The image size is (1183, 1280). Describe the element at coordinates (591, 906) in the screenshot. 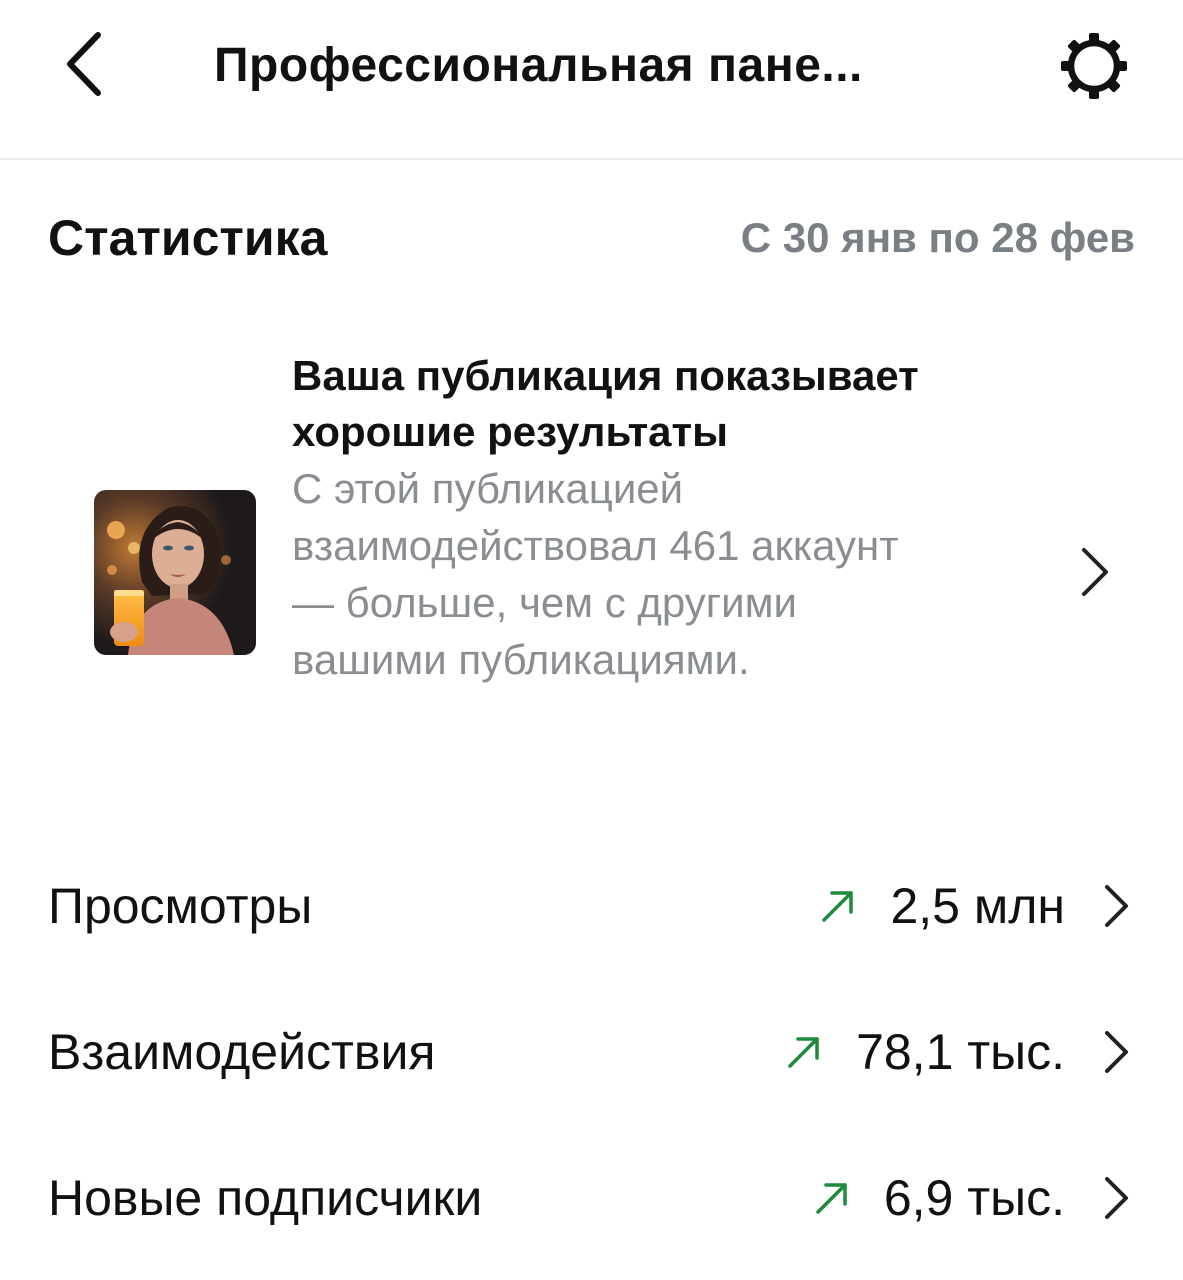

I see `metric-row-views: Просмотры 2,5 млн` at that location.